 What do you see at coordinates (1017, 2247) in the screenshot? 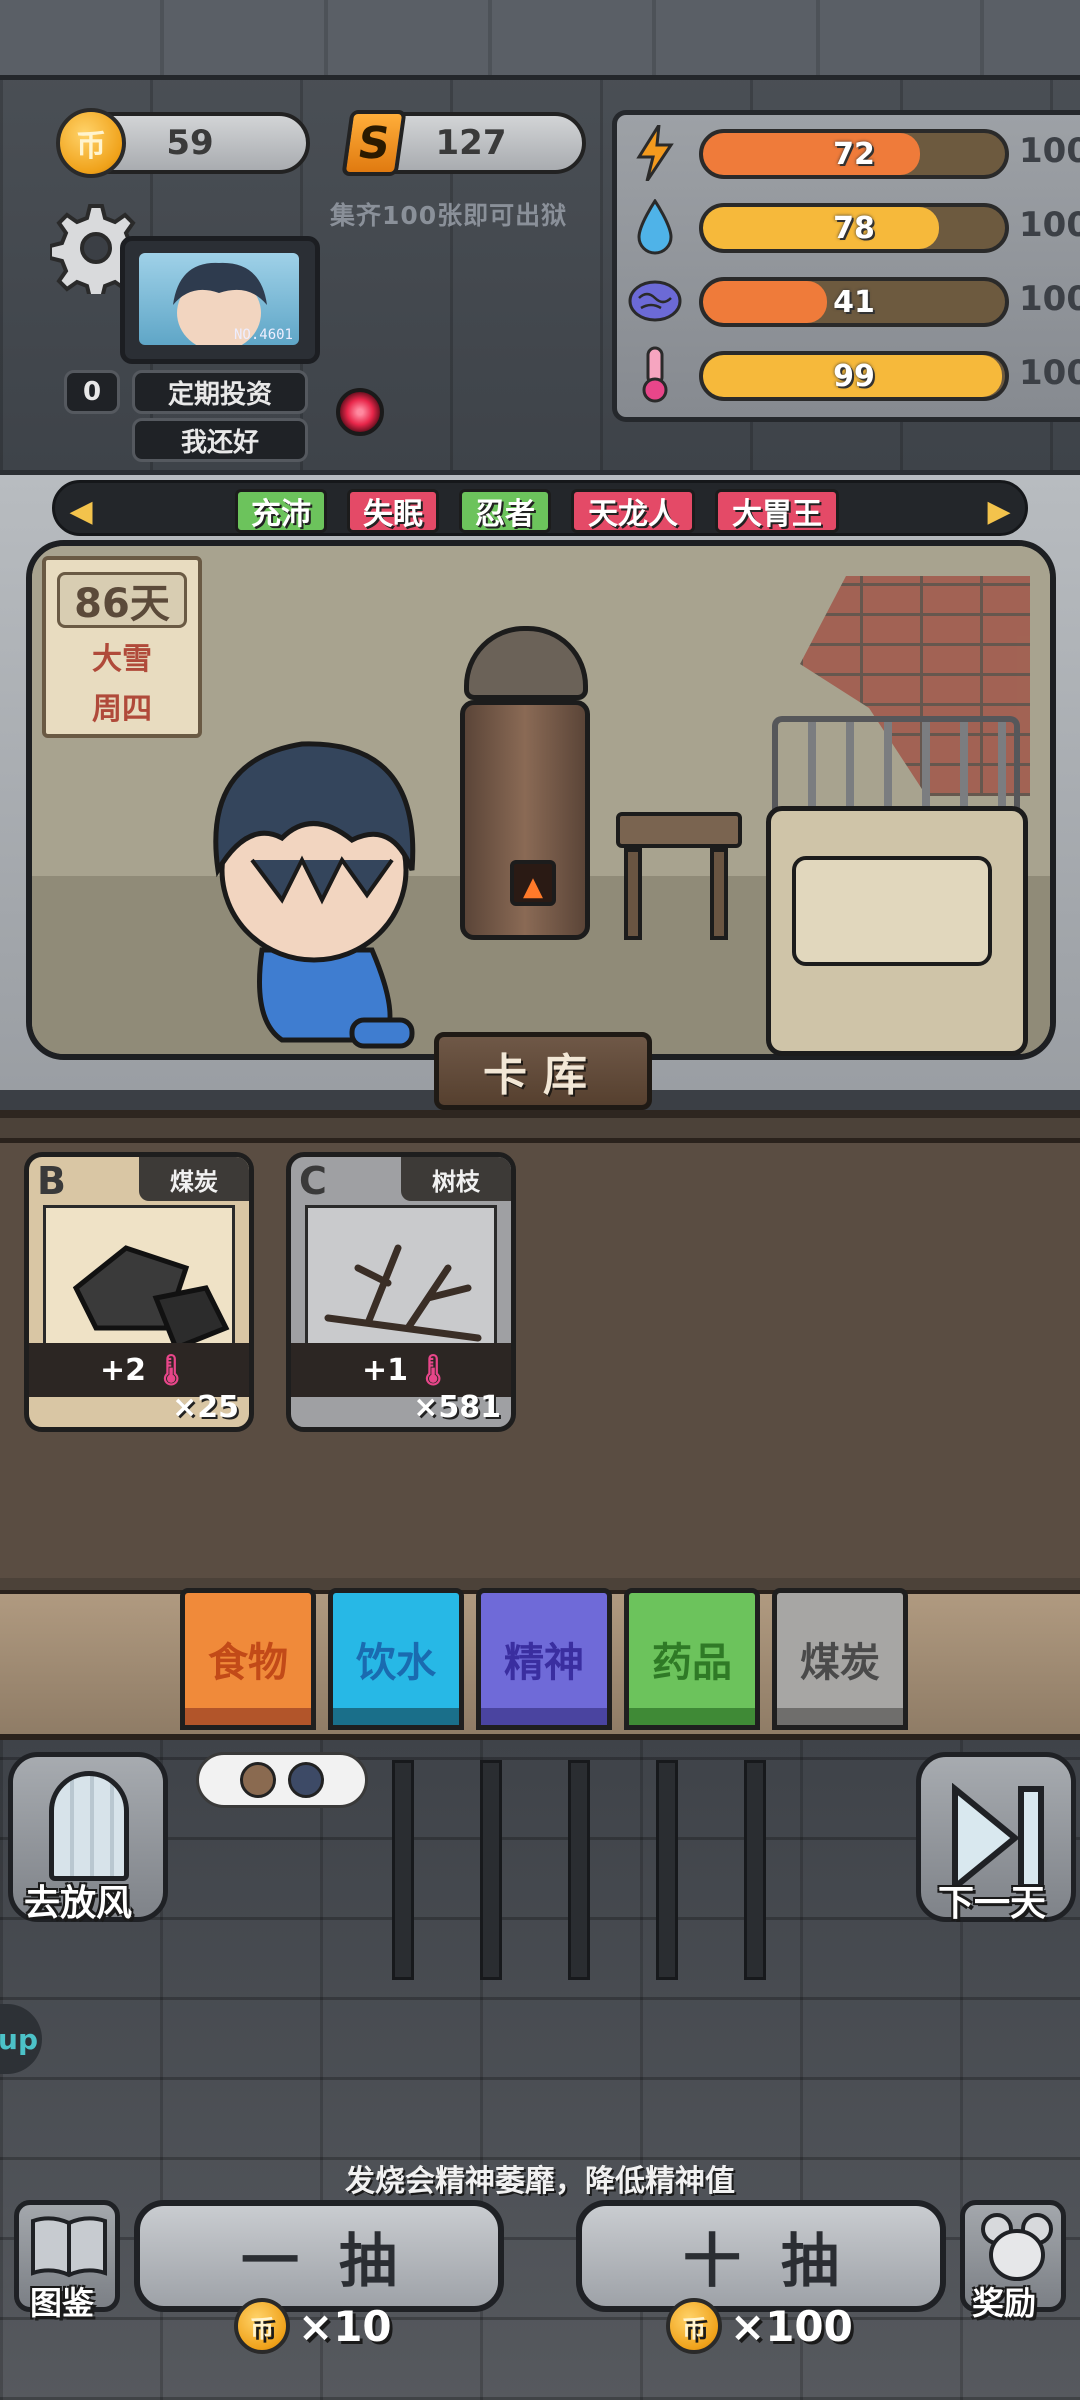
I see `mouse-icon` at bounding box center [1017, 2247].